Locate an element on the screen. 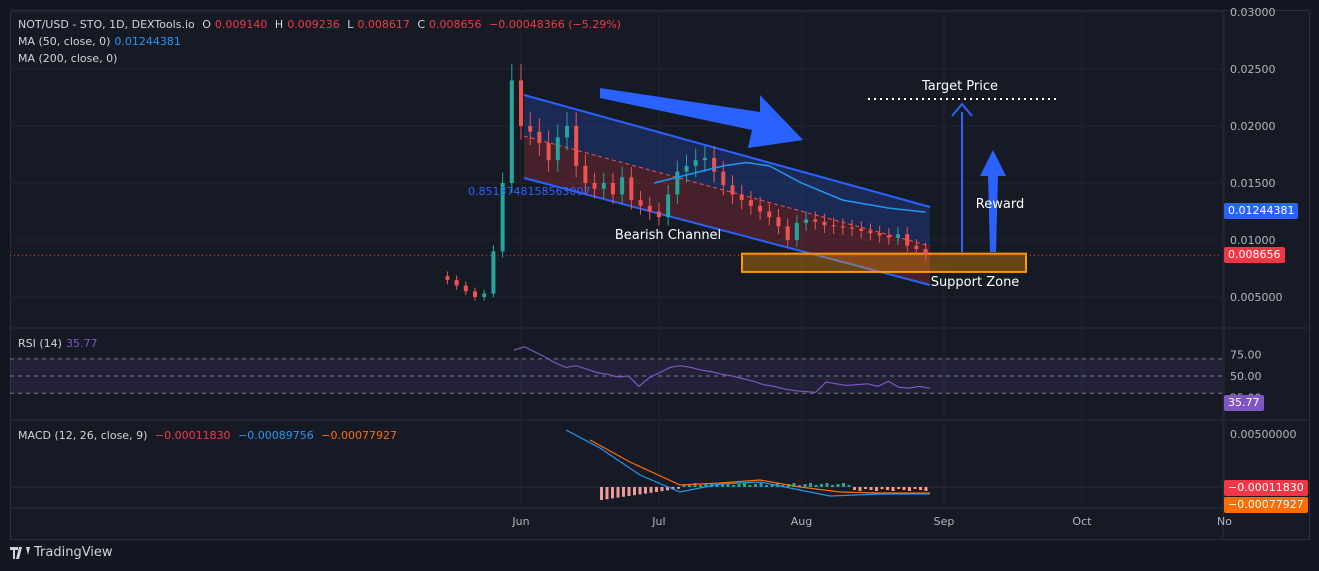 The width and height of the screenshot is (1319, 571). brand-label: TradingView is located at coordinates (73, 552).